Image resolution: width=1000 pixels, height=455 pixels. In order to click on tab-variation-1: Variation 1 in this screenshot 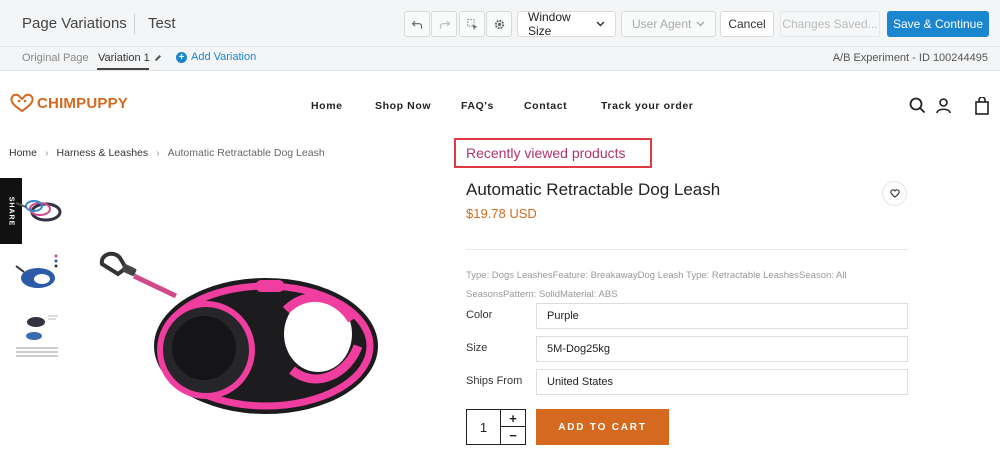, I will do `click(130, 58)`.